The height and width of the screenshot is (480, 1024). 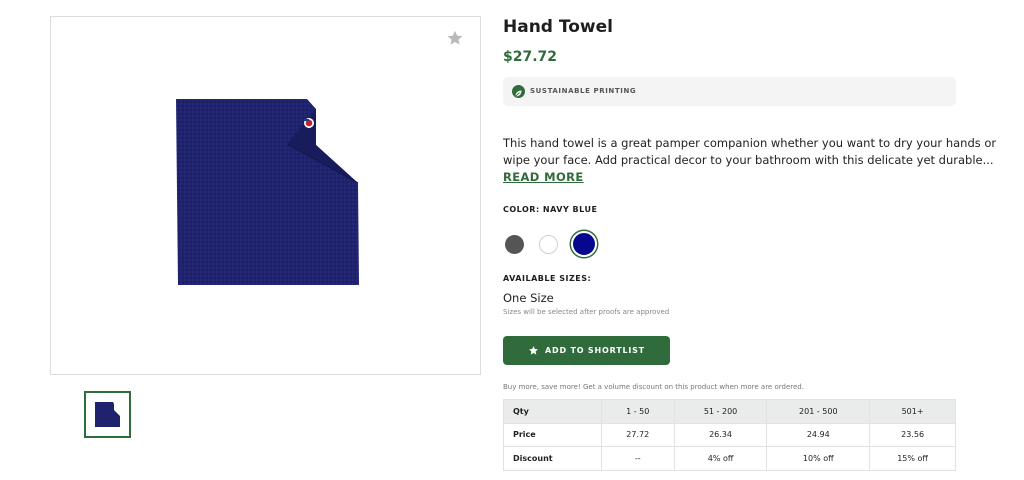 I want to click on table-header-cell: 1 - 50, so click(x=637, y=411).